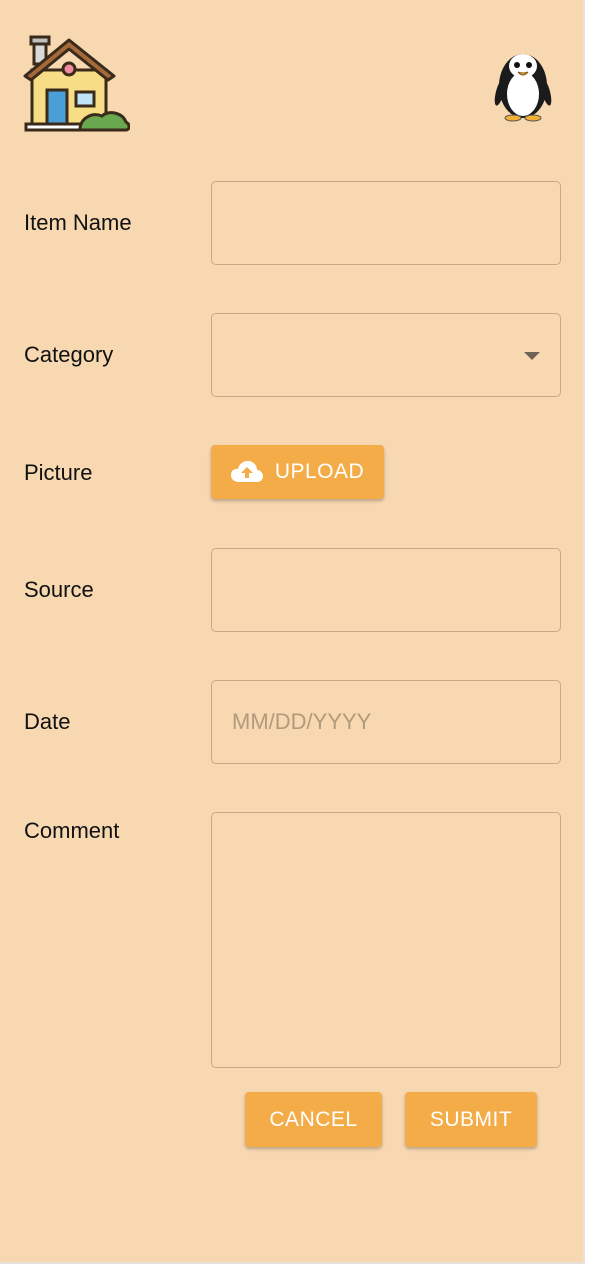 Image resolution: width=590 pixels, height=1268 pixels. I want to click on category-select, so click(386, 355).